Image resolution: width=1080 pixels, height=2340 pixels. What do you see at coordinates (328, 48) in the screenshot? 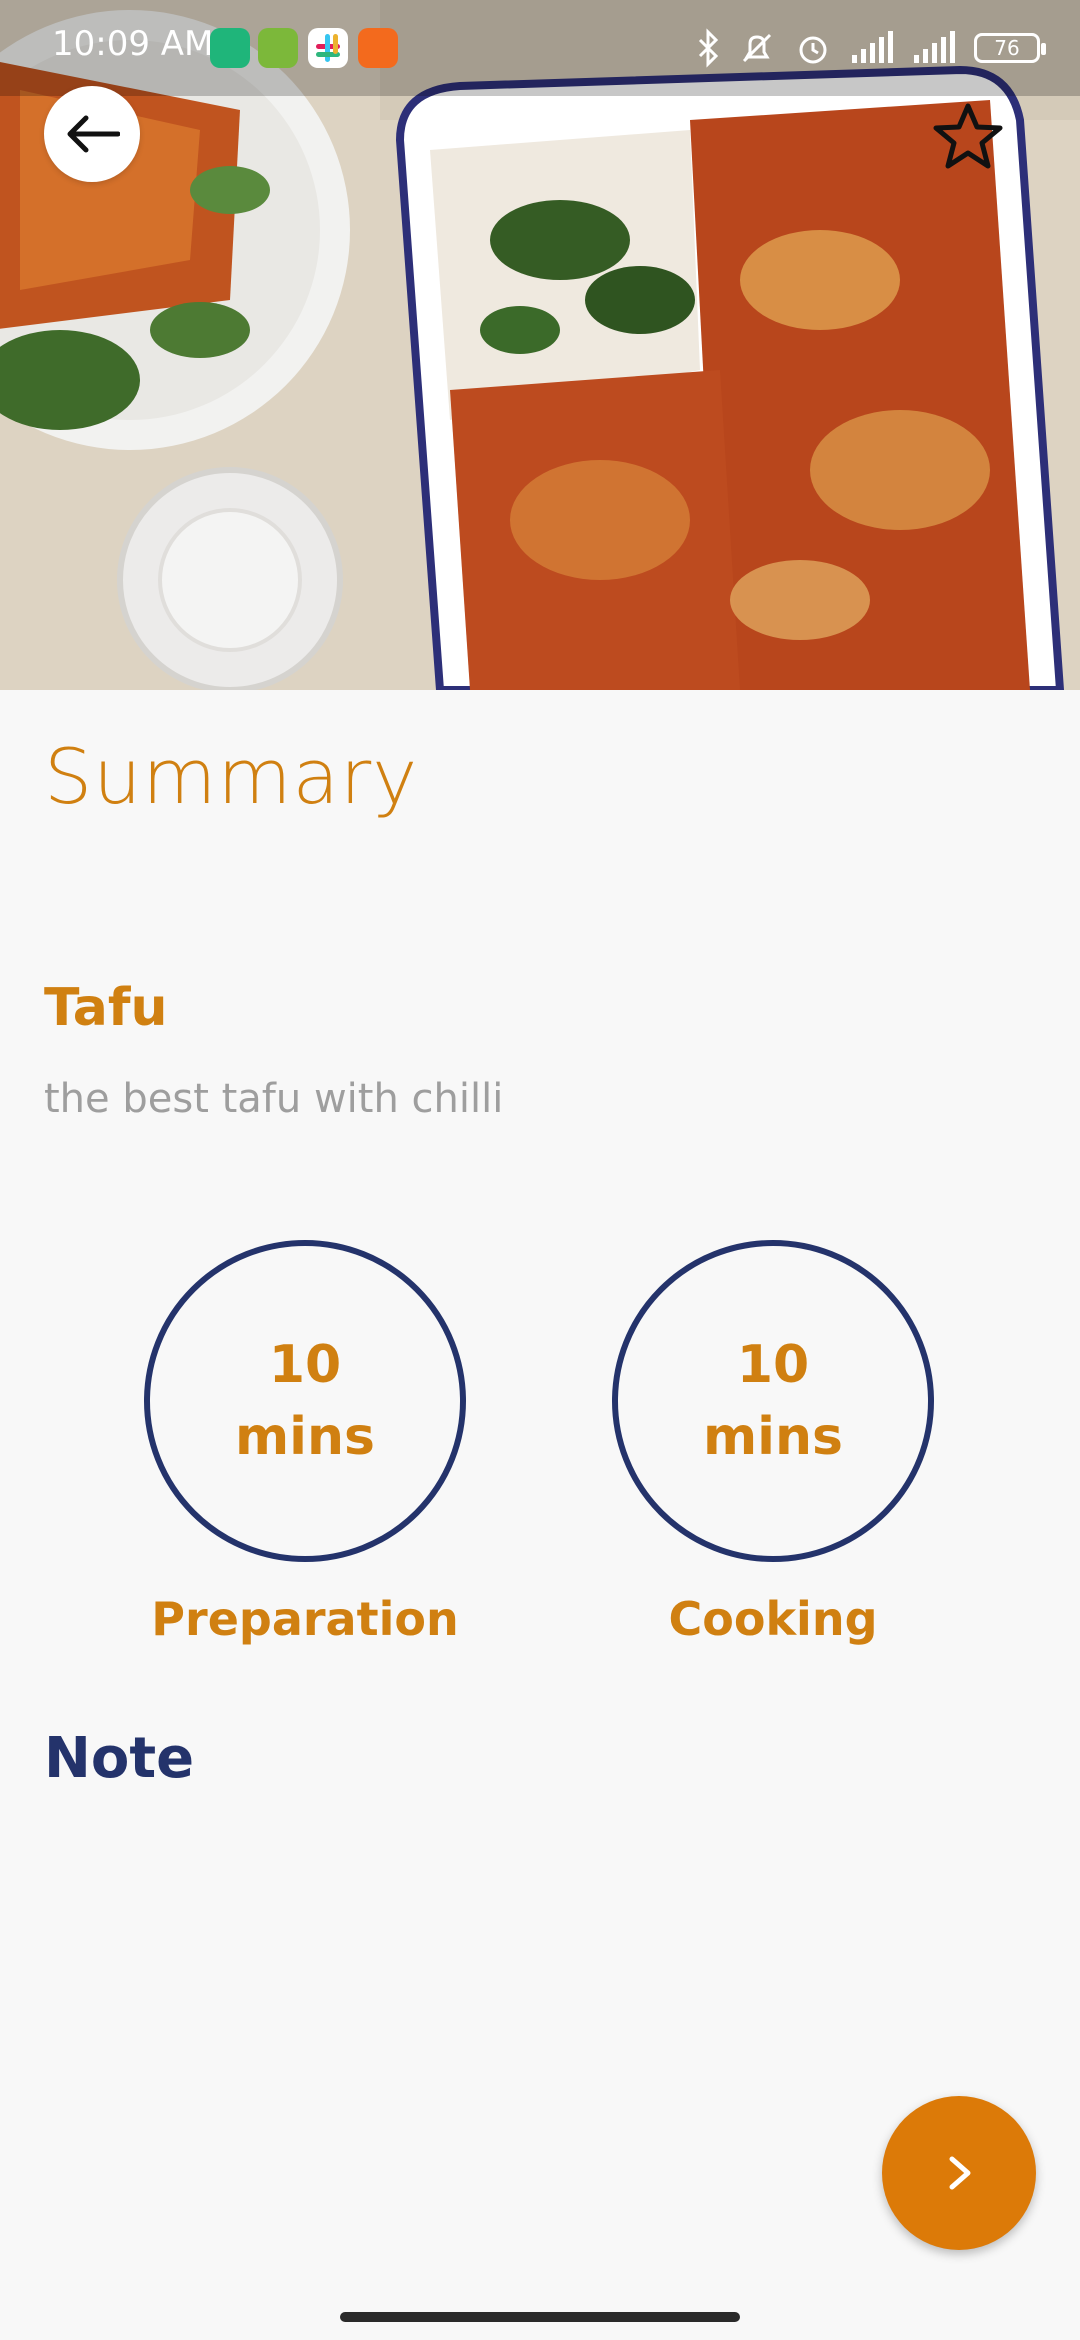
I see `slack-icon` at bounding box center [328, 48].